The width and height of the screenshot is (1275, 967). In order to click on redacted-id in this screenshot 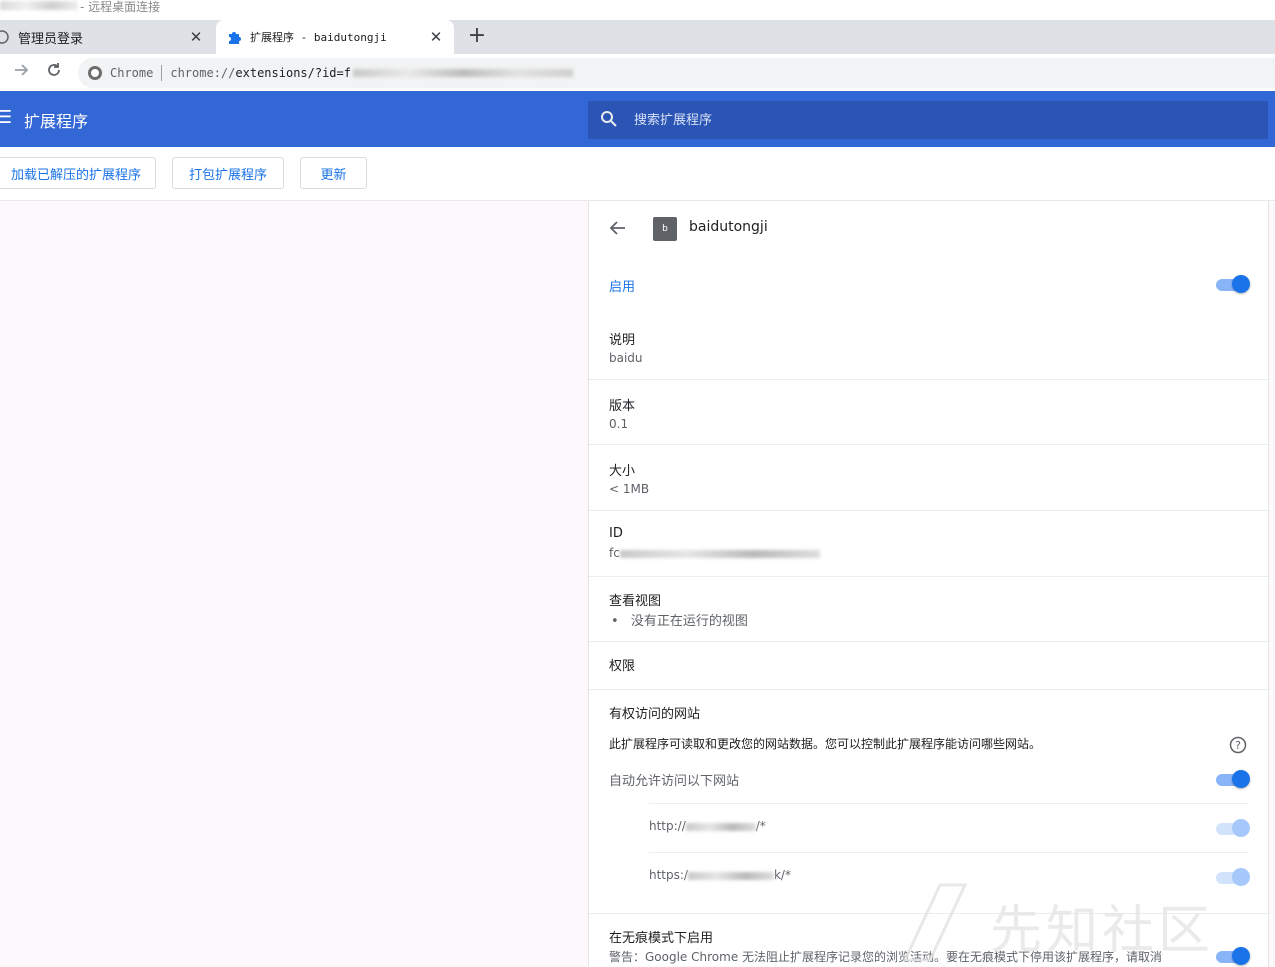, I will do `click(719, 553)`.